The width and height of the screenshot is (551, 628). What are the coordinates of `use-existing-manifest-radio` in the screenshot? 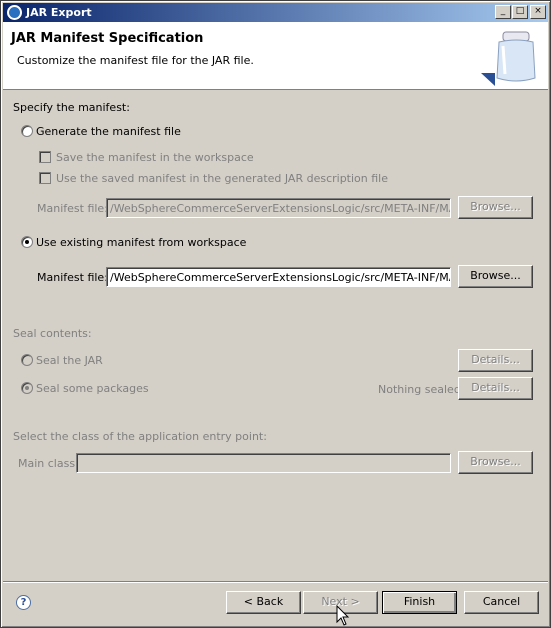 It's located at (27, 242).